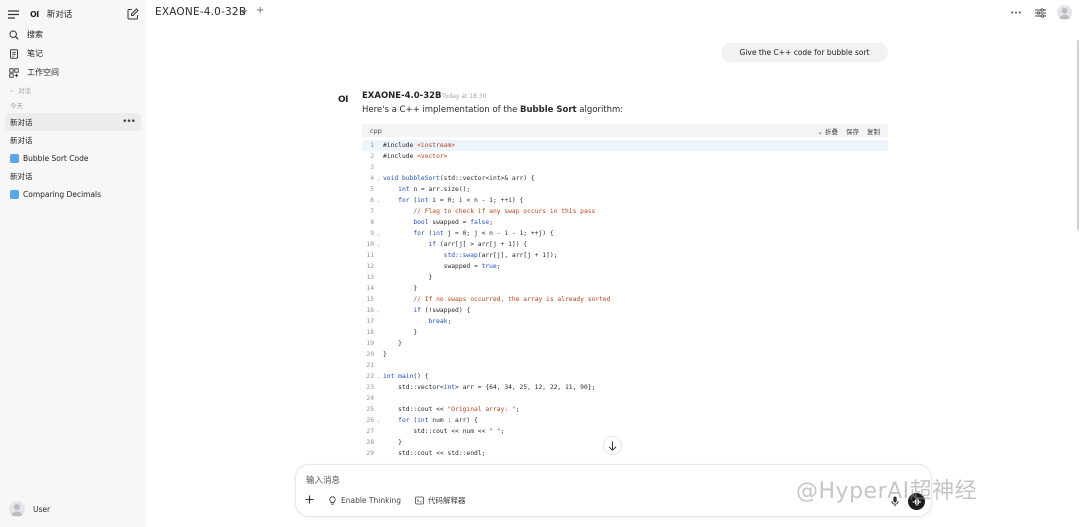 The image size is (1080, 527). What do you see at coordinates (323, 480) in the screenshot?
I see `message-input: 输入消息` at bounding box center [323, 480].